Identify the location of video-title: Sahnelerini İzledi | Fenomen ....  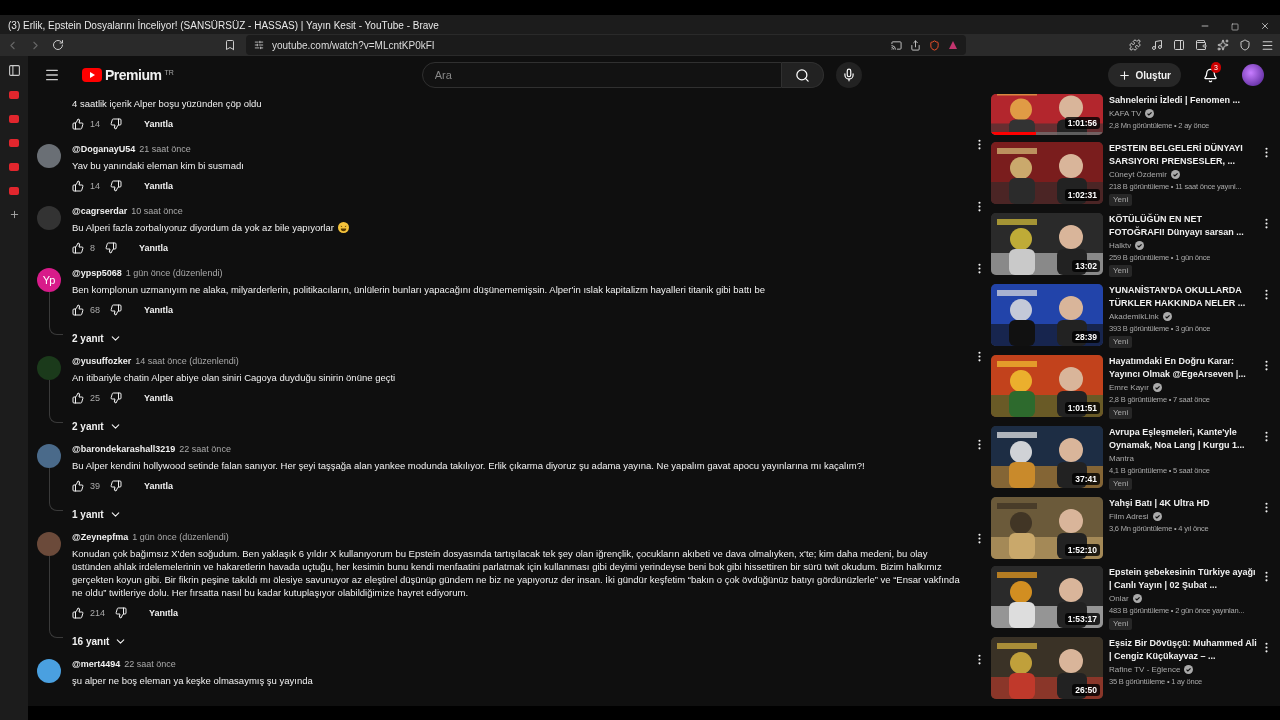
(1191, 100).